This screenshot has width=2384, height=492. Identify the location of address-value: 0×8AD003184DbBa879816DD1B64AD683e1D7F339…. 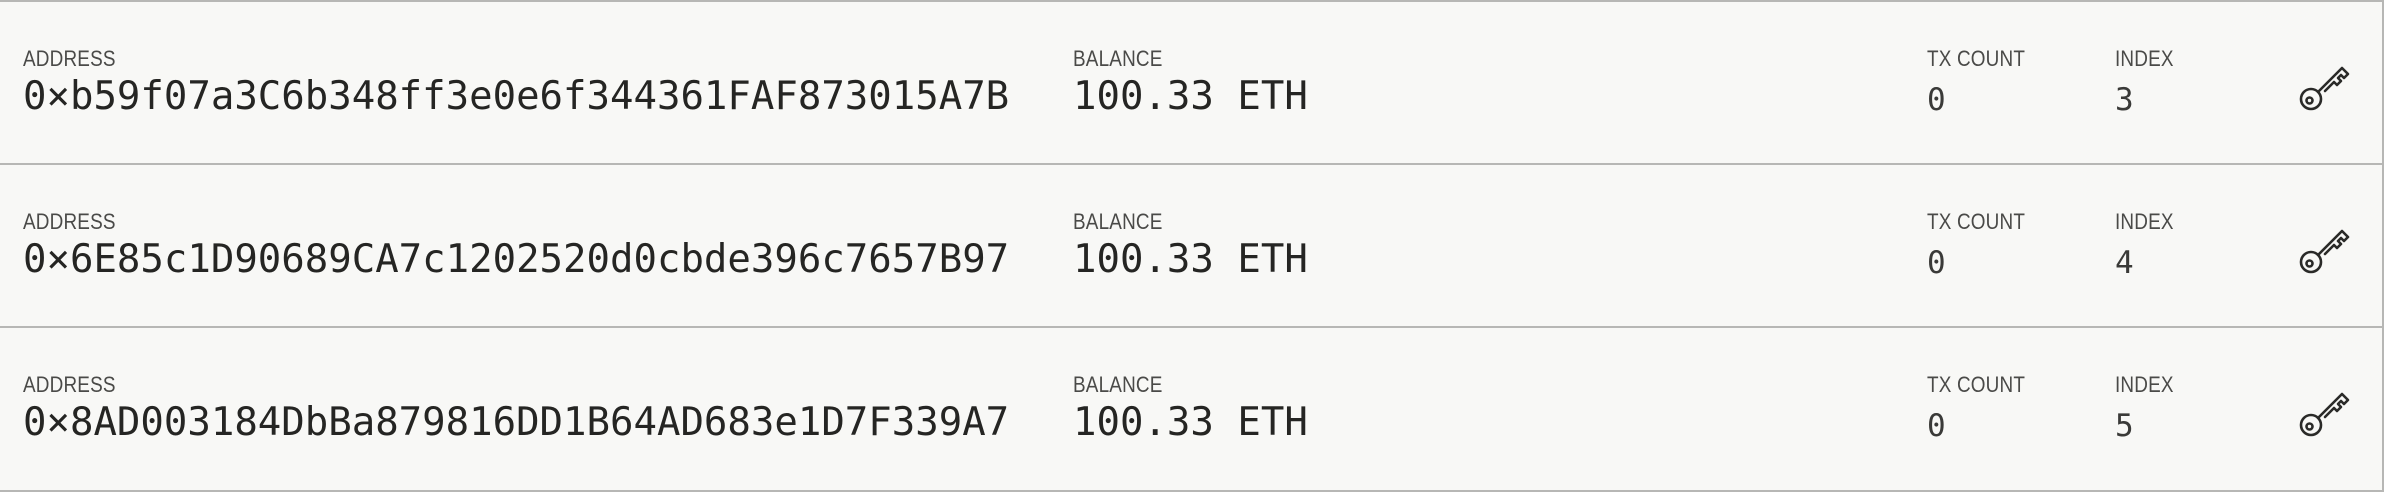
(516, 422).